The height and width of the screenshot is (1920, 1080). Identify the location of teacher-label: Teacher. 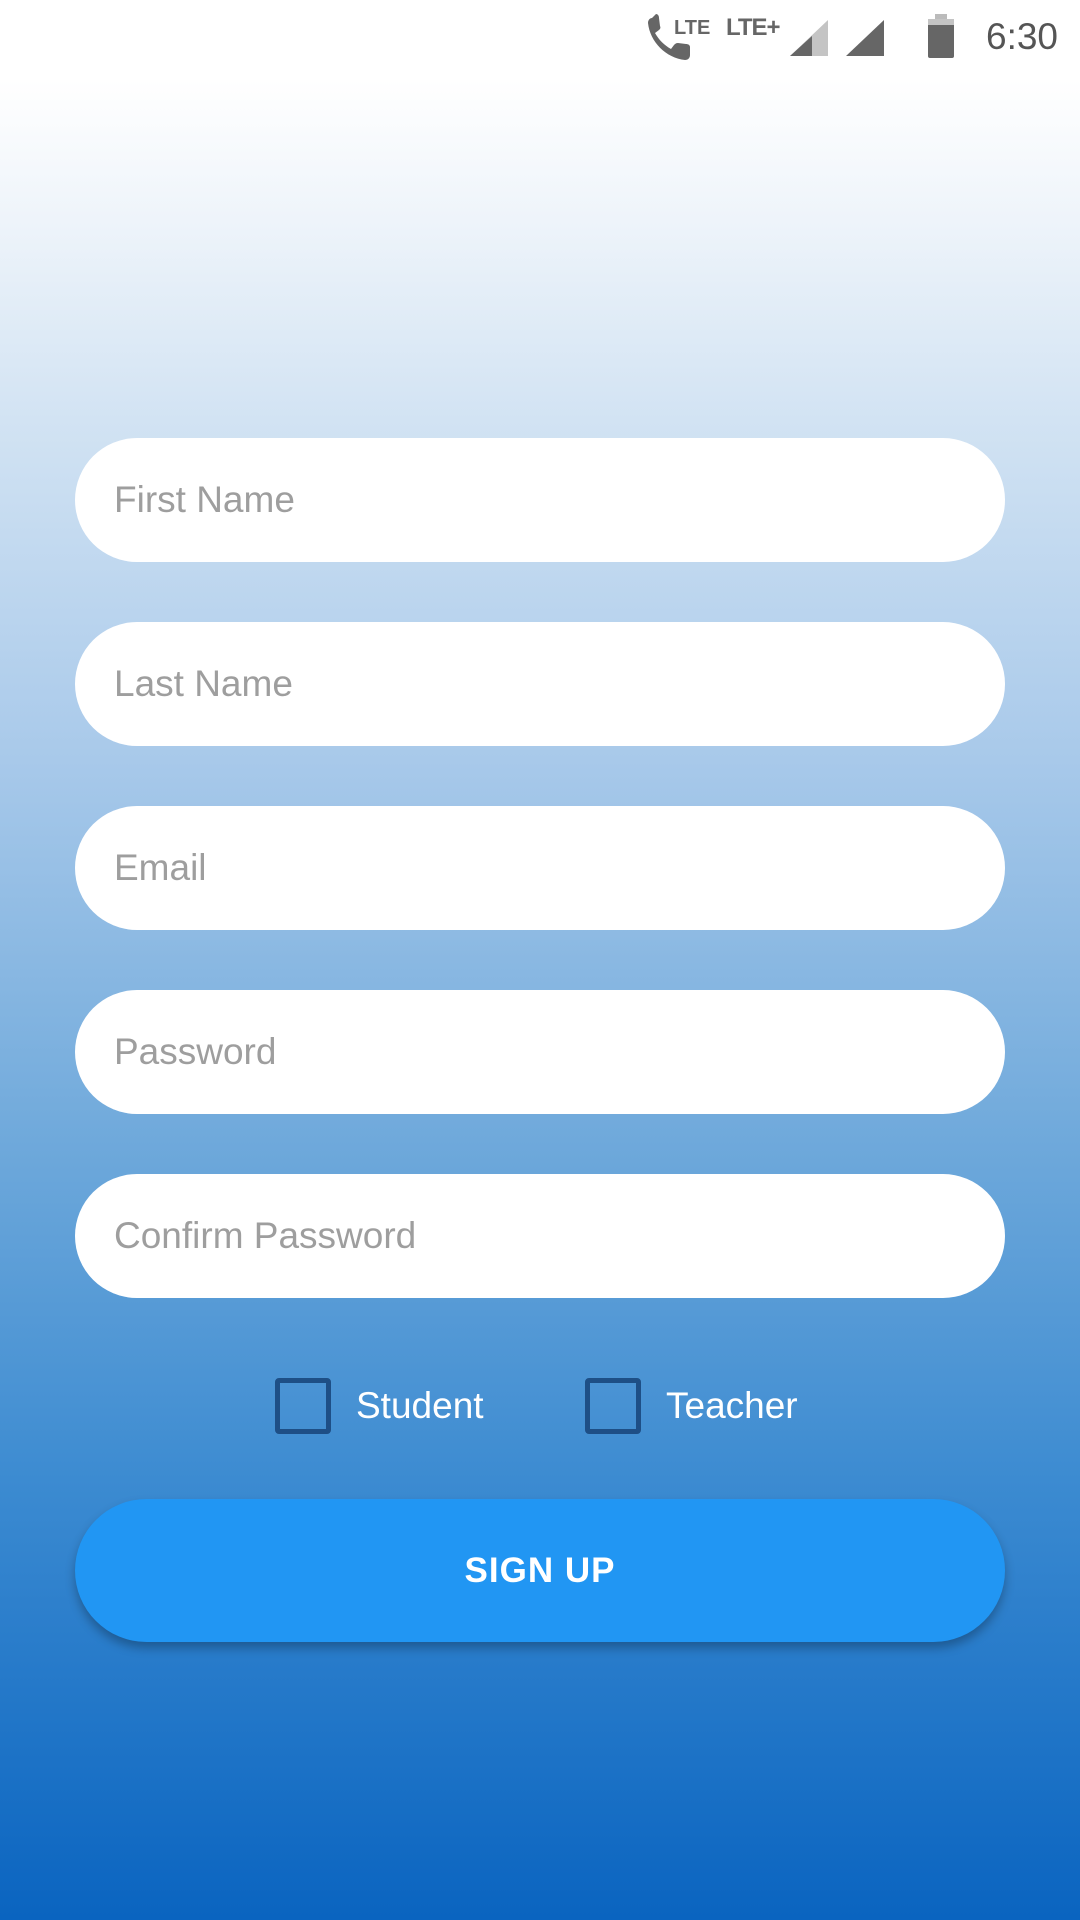
(732, 1405).